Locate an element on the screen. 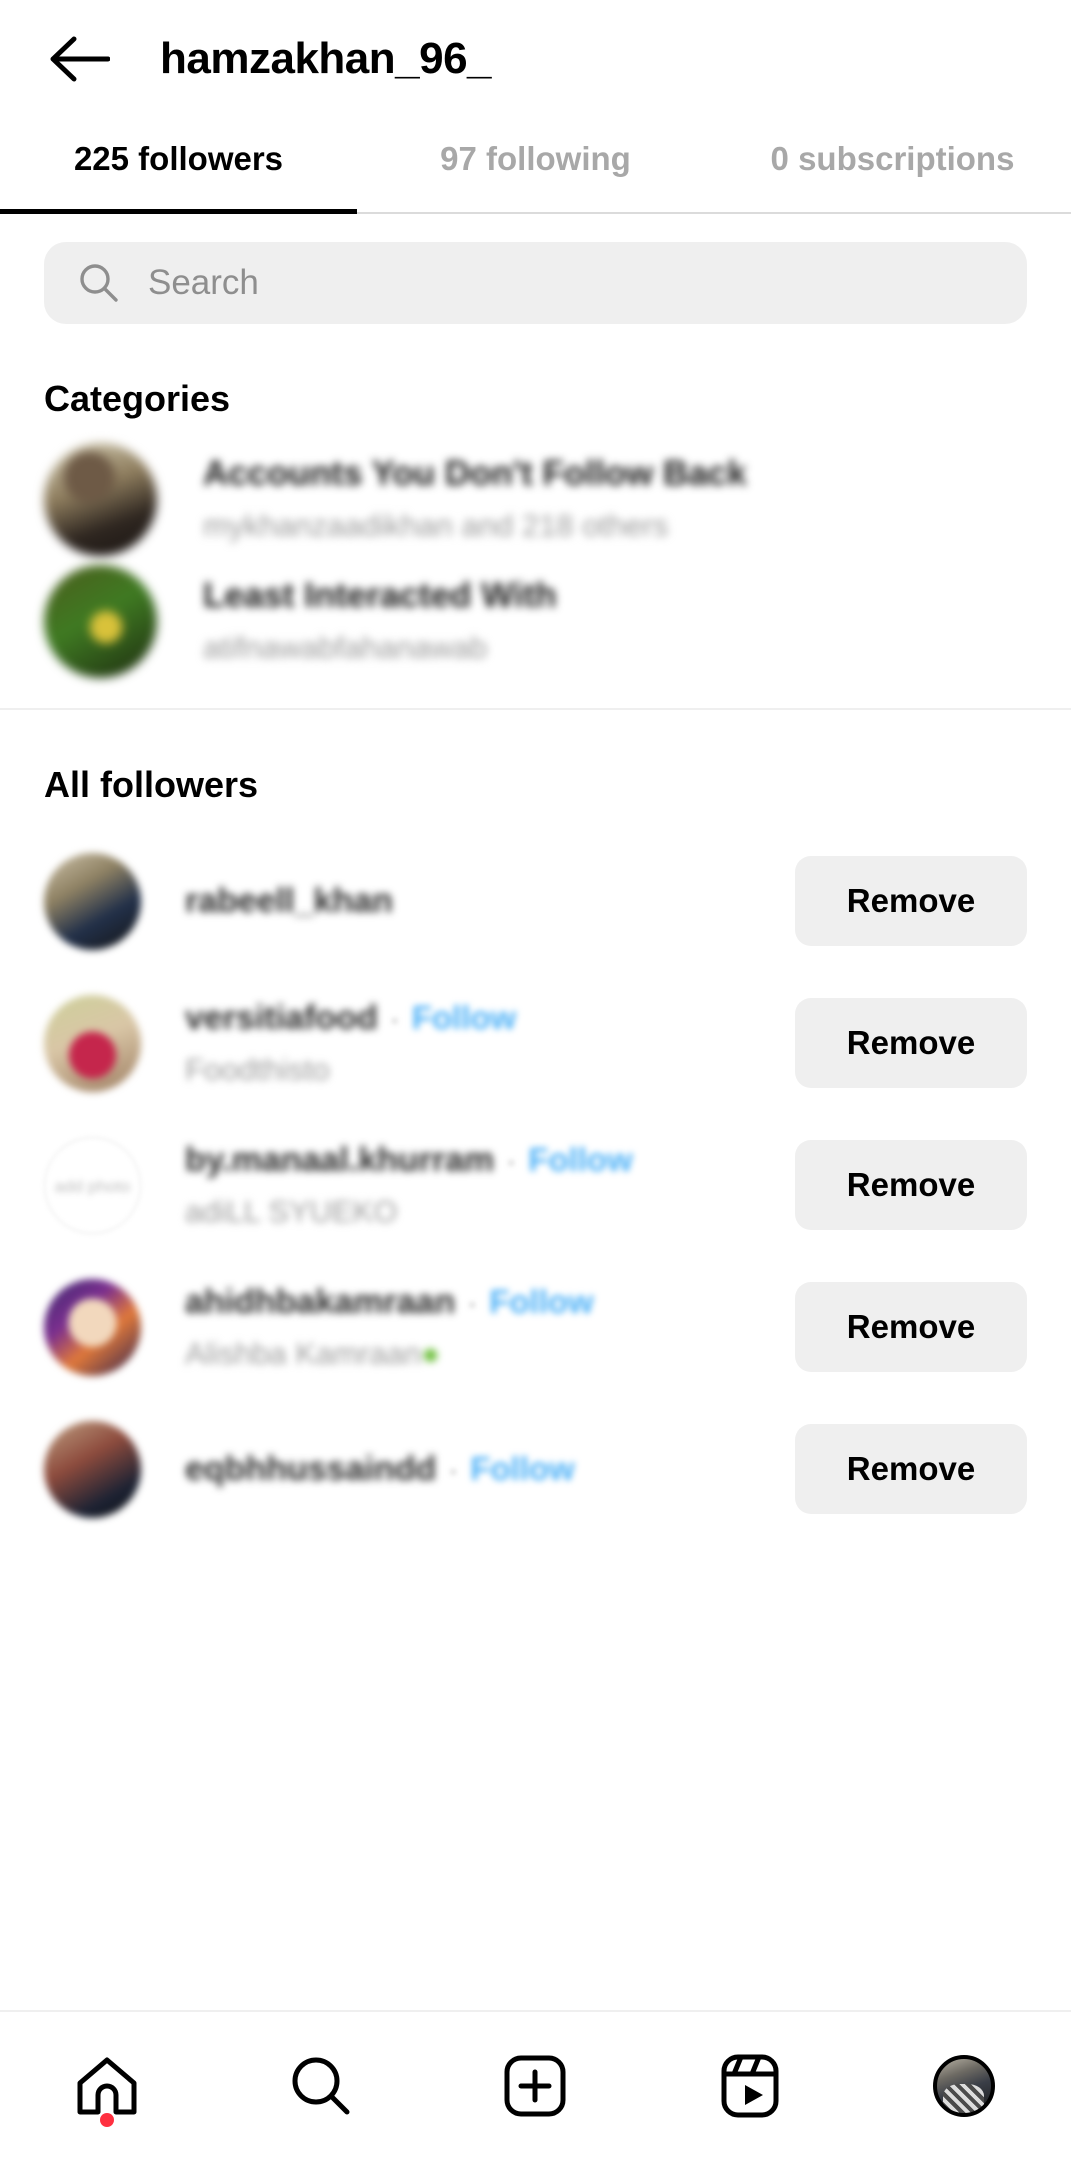 Image resolution: width=1071 pixels, height=2160 pixels. nav-profile is located at coordinates (964, 2086).